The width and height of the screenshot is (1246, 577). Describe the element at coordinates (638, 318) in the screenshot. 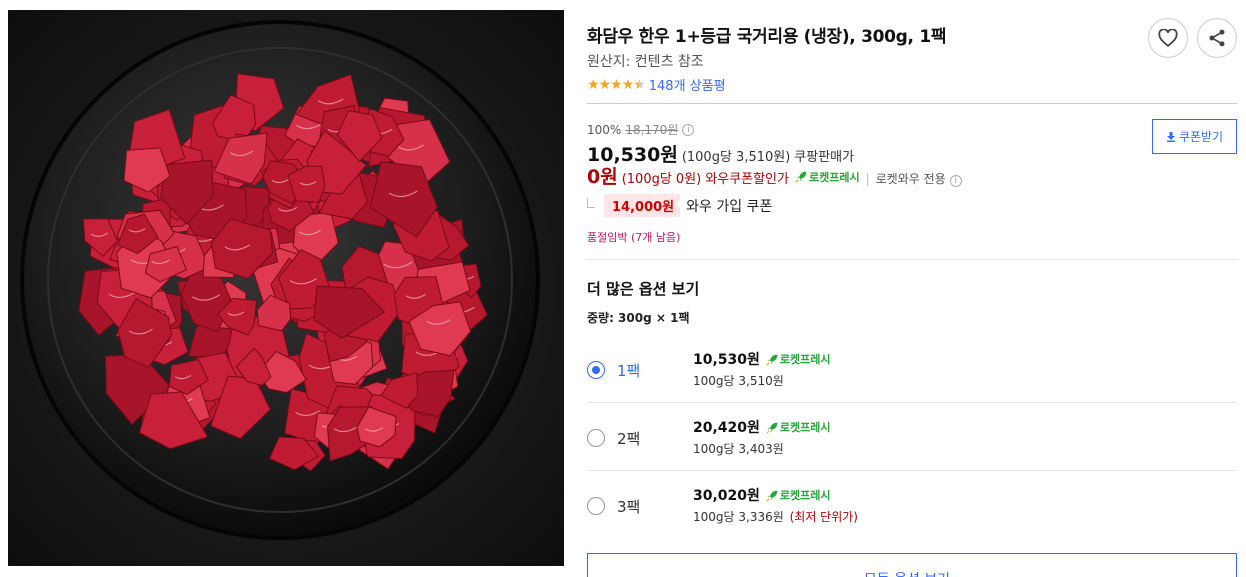

I see `options-weight-label: 중량: 300g × 1팩` at that location.